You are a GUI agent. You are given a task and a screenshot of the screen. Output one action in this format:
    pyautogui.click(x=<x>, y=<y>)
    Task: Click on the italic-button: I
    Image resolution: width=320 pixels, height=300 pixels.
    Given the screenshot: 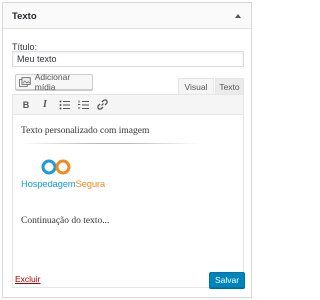 What is the action you would take?
    pyautogui.click(x=45, y=105)
    